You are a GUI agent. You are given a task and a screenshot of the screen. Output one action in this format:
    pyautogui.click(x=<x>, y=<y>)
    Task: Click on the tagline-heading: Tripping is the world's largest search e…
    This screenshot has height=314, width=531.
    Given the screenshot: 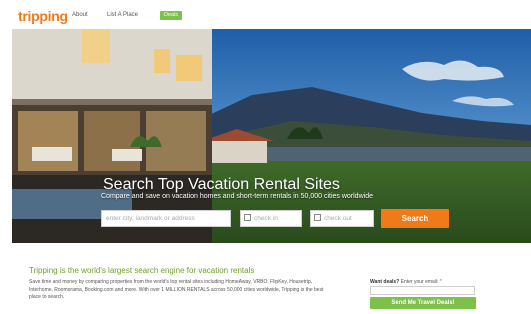 What is the action you would take?
    pyautogui.click(x=142, y=270)
    